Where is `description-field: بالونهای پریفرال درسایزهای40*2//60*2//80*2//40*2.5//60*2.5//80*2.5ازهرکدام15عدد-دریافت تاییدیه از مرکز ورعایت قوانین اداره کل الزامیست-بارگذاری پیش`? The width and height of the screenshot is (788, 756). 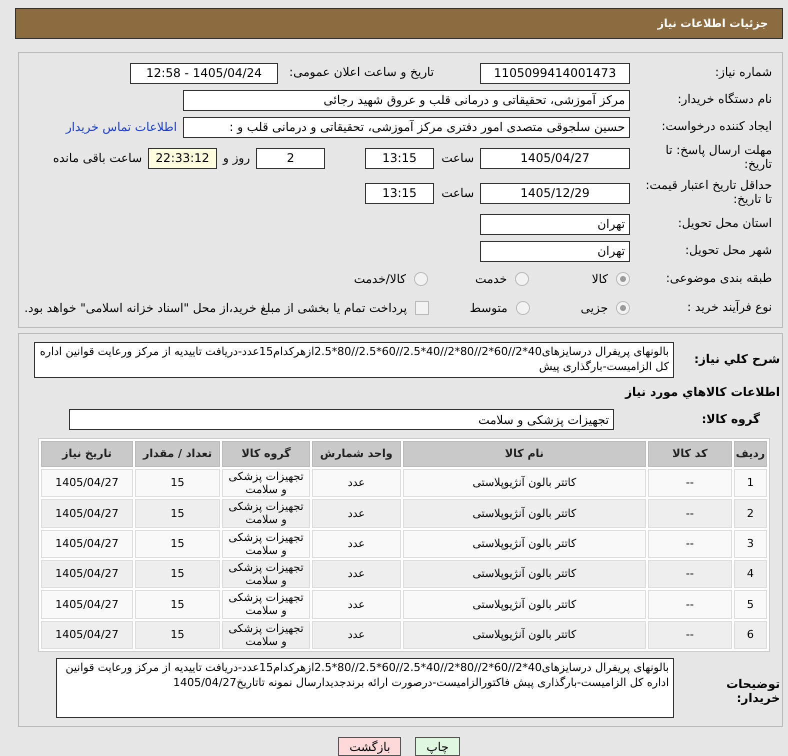 description-field: بالونهای پریفرال درسایزهای40*2//60*2//80*2//40*2.5//60*2.5//80*2.5ازهرکدام15عدد-دریافت تاییدیه از مرکز ورعایت قوانین اداره کل الزامیست-بارگذاری پیش is located at coordinates (354, 360).